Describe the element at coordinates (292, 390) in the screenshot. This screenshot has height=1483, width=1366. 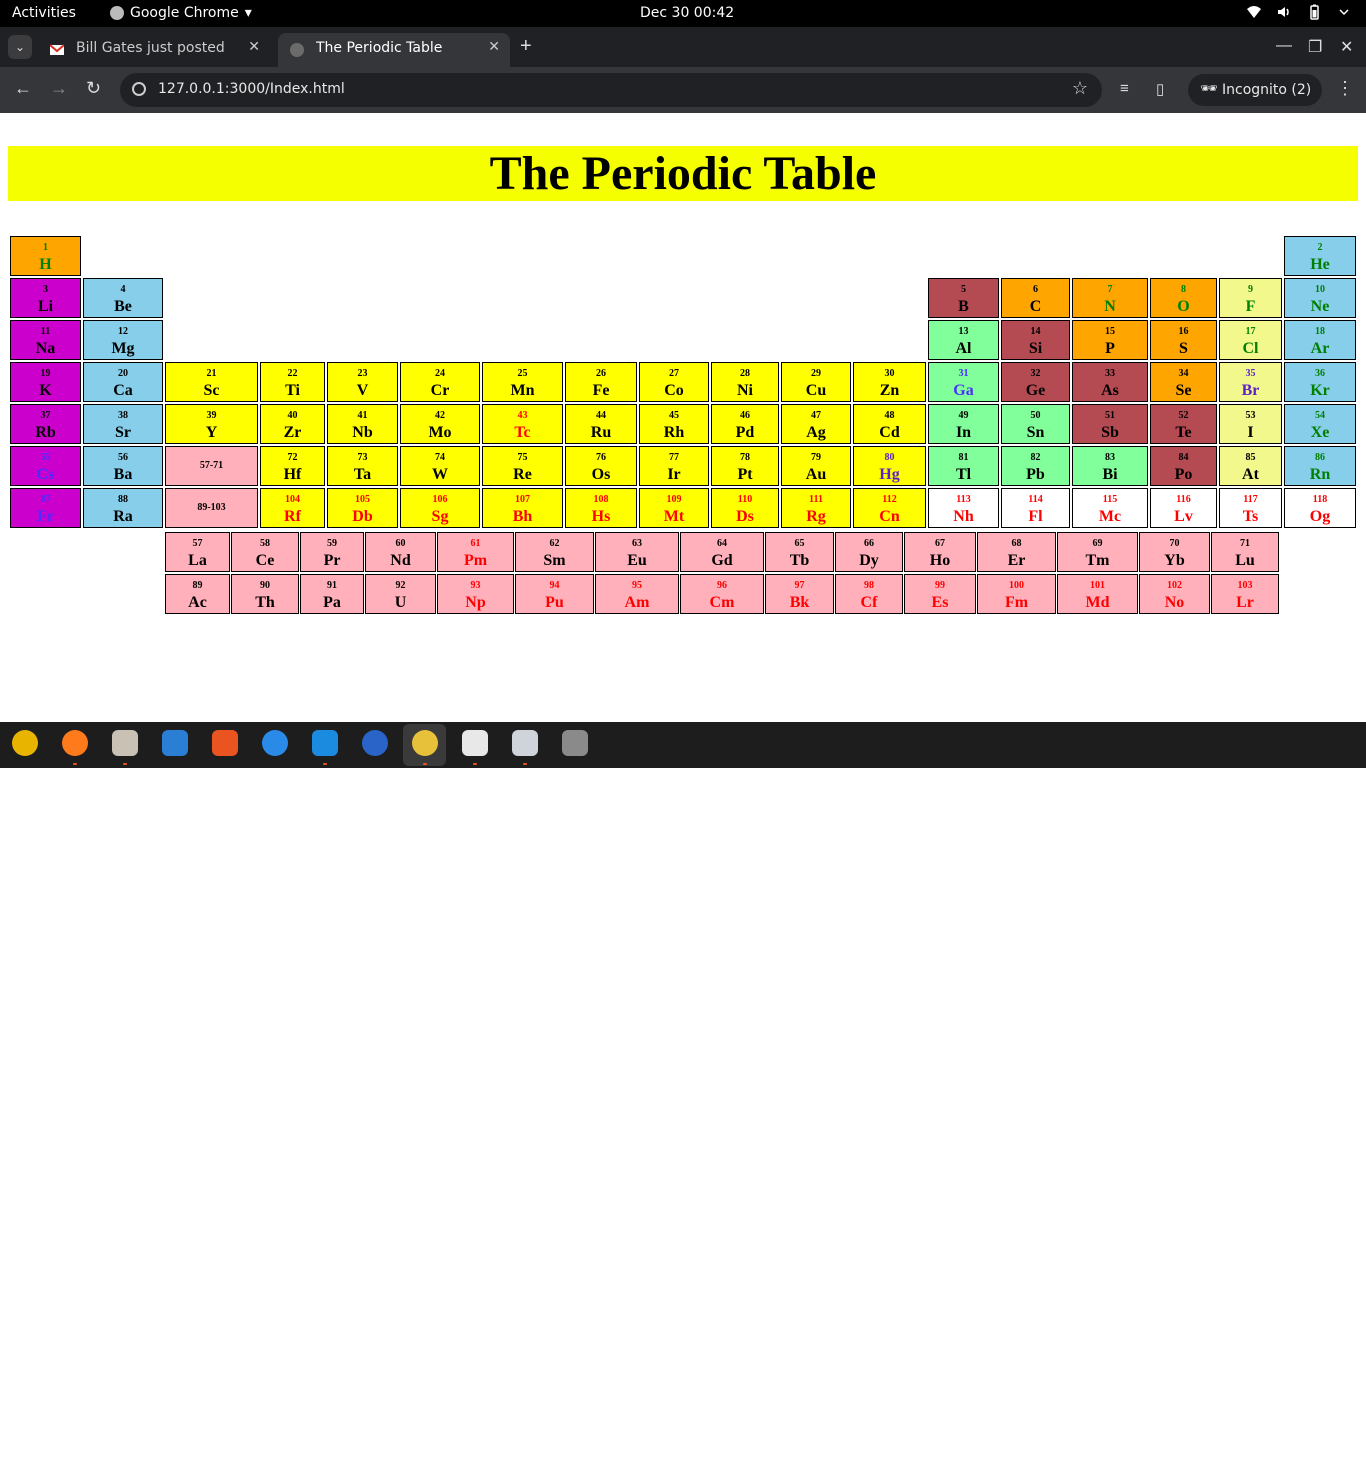
I see `element-symbol: Ti` at that location.